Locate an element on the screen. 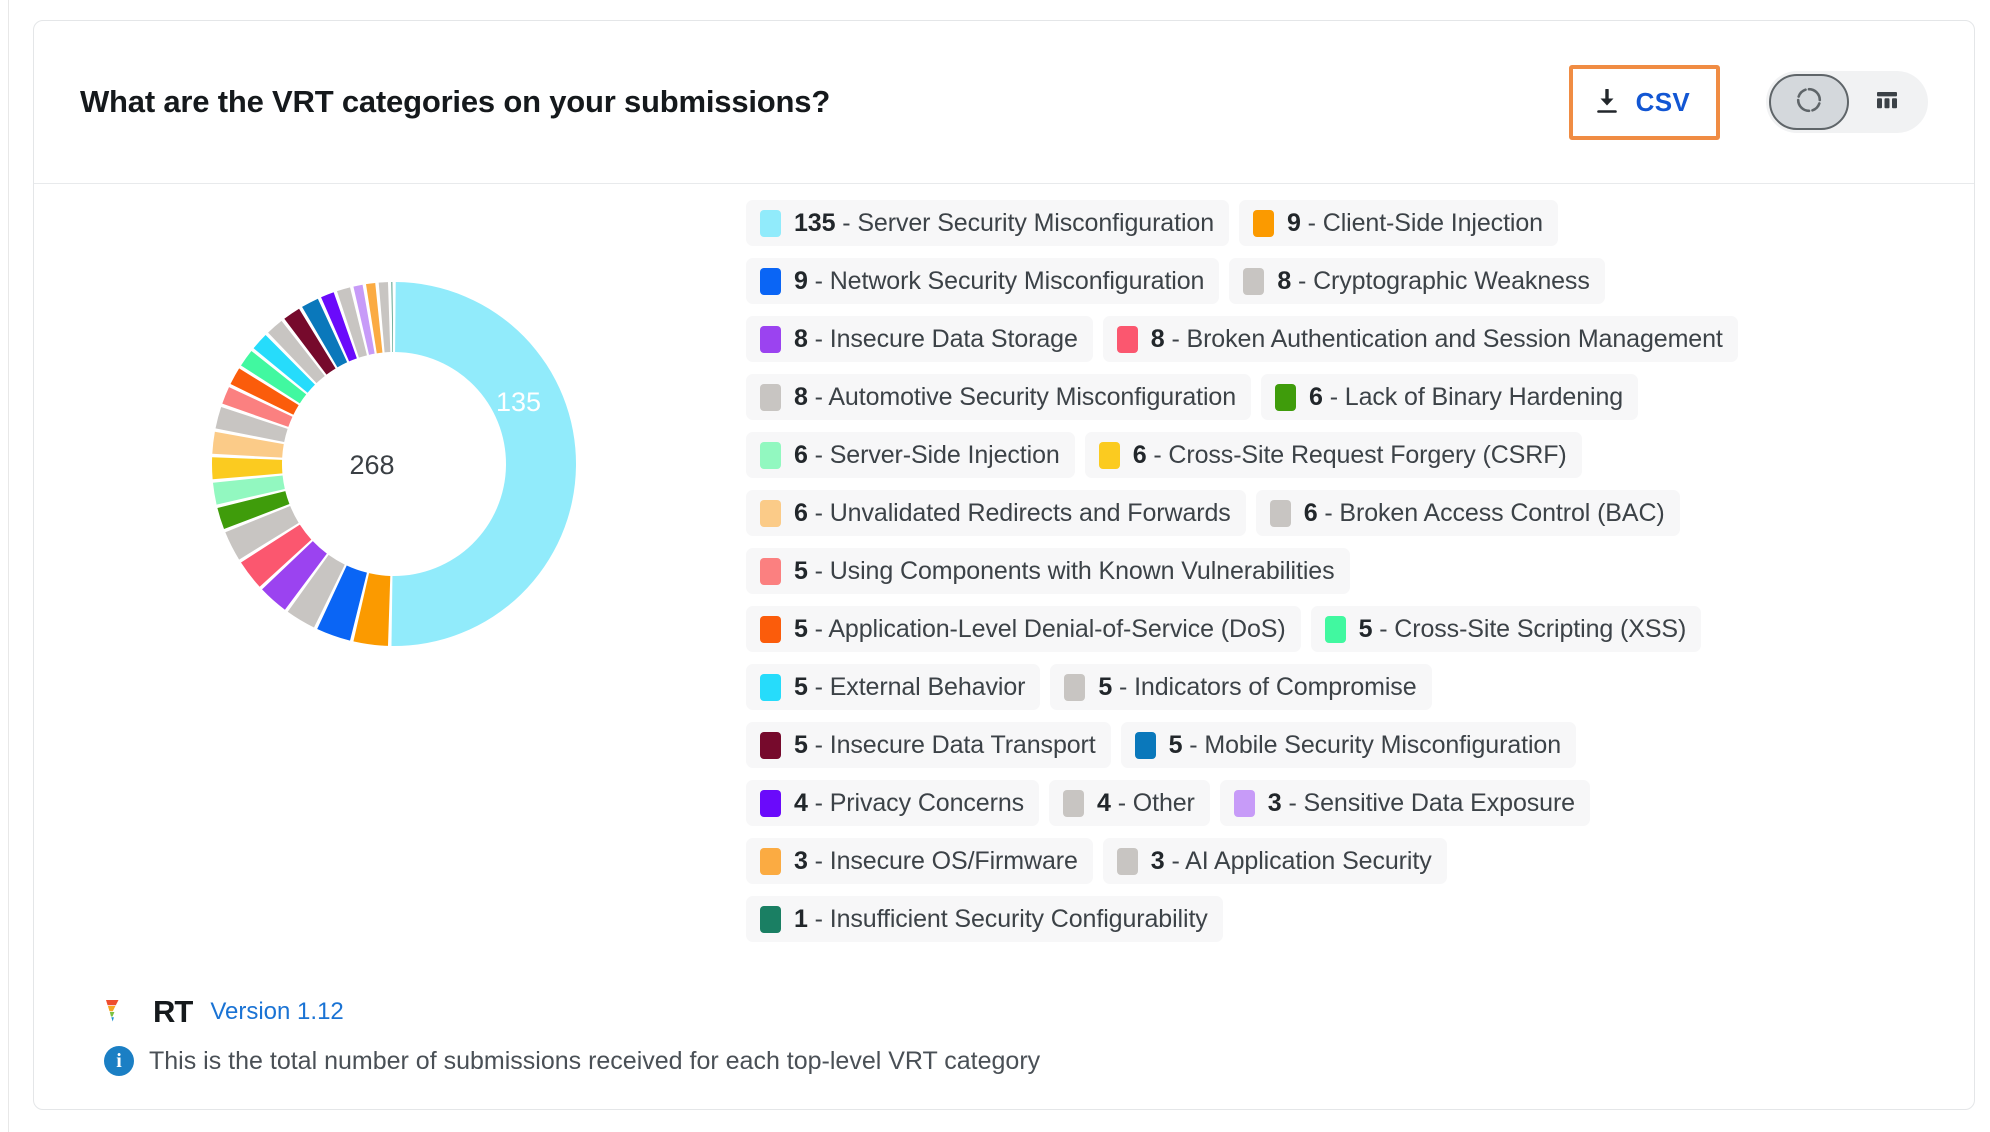  legend-item: 8 - Insecure Data Storage is located at coordinates (919, 339).